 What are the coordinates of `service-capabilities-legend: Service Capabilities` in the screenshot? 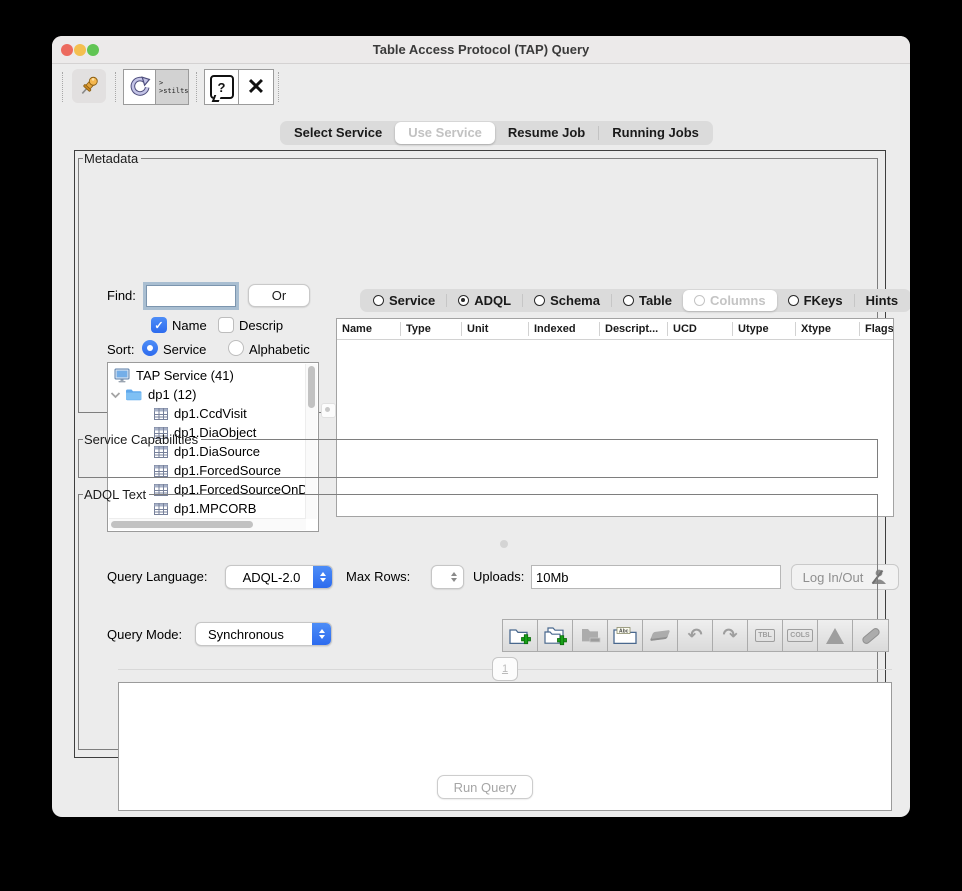 It's located at (141, 439).